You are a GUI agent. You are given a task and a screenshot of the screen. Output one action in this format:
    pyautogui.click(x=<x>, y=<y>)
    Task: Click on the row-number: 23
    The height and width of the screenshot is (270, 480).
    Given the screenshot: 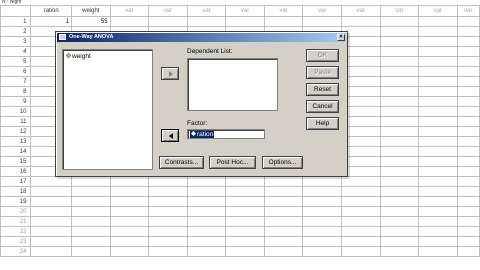 What is the action you would take?
    pyautogui.click(x=16, y=241)
    